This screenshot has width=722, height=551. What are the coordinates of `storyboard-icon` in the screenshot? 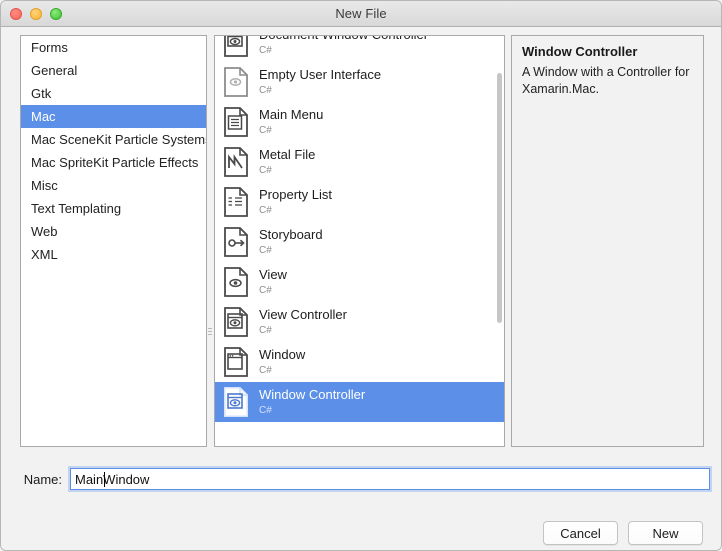 It's located at (236, 242).